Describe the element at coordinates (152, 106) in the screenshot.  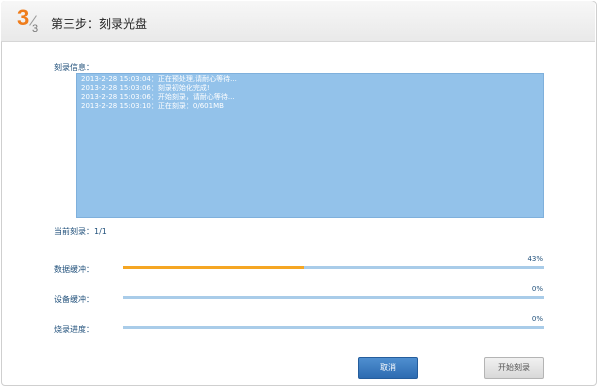
I see `log-line: 2013-2-28 15:03:10：正在刻录：0/601MB` at that location.